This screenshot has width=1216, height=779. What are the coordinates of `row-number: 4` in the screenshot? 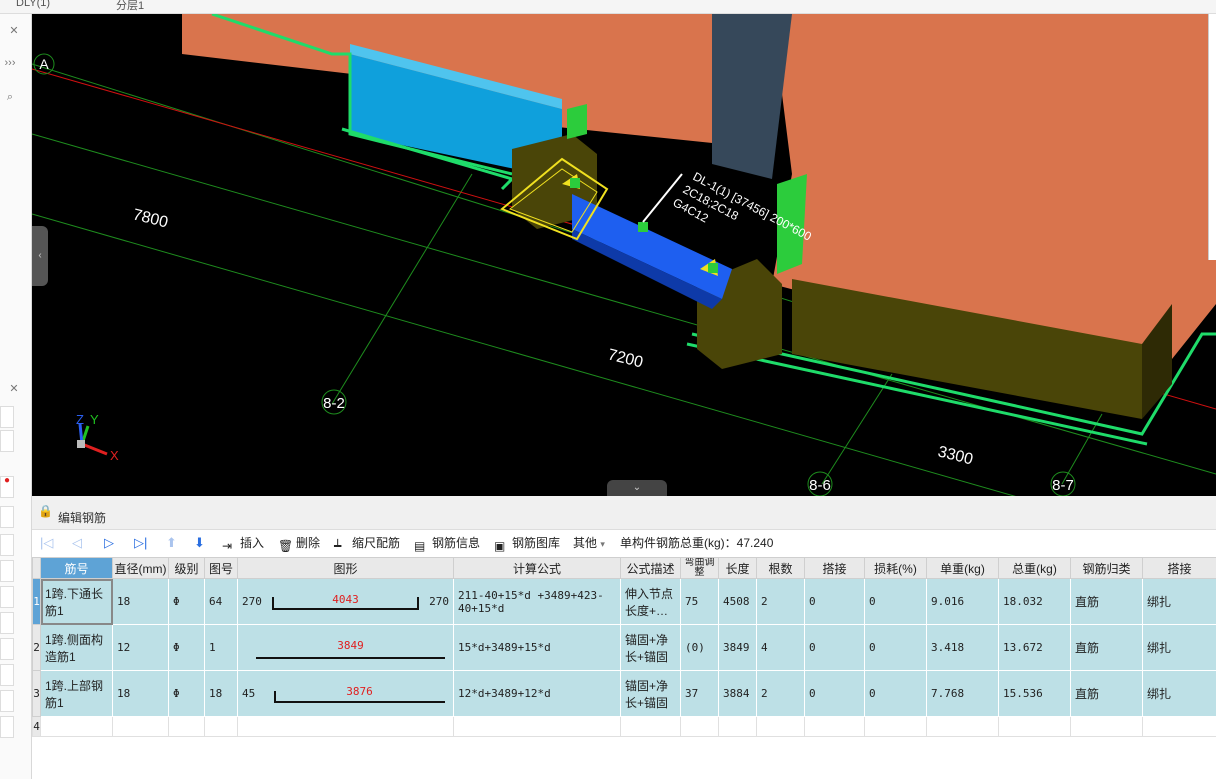 It's located at (36, 726).